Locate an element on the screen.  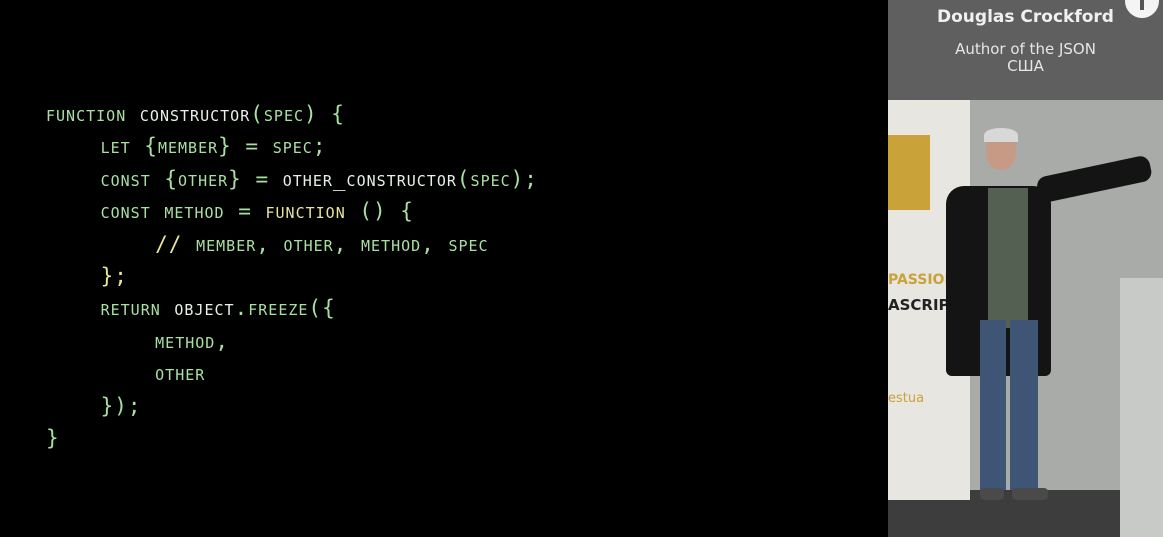
code-token: const {other} = is located at coordinates (164, 178).